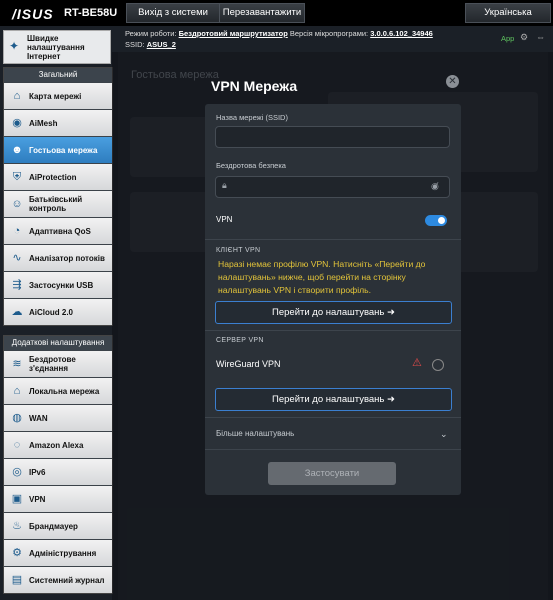 Image resolution: width=553 pixels, height=600 pixels. I want to click on reboot-button: Перезавантажити, so click(262, 13).